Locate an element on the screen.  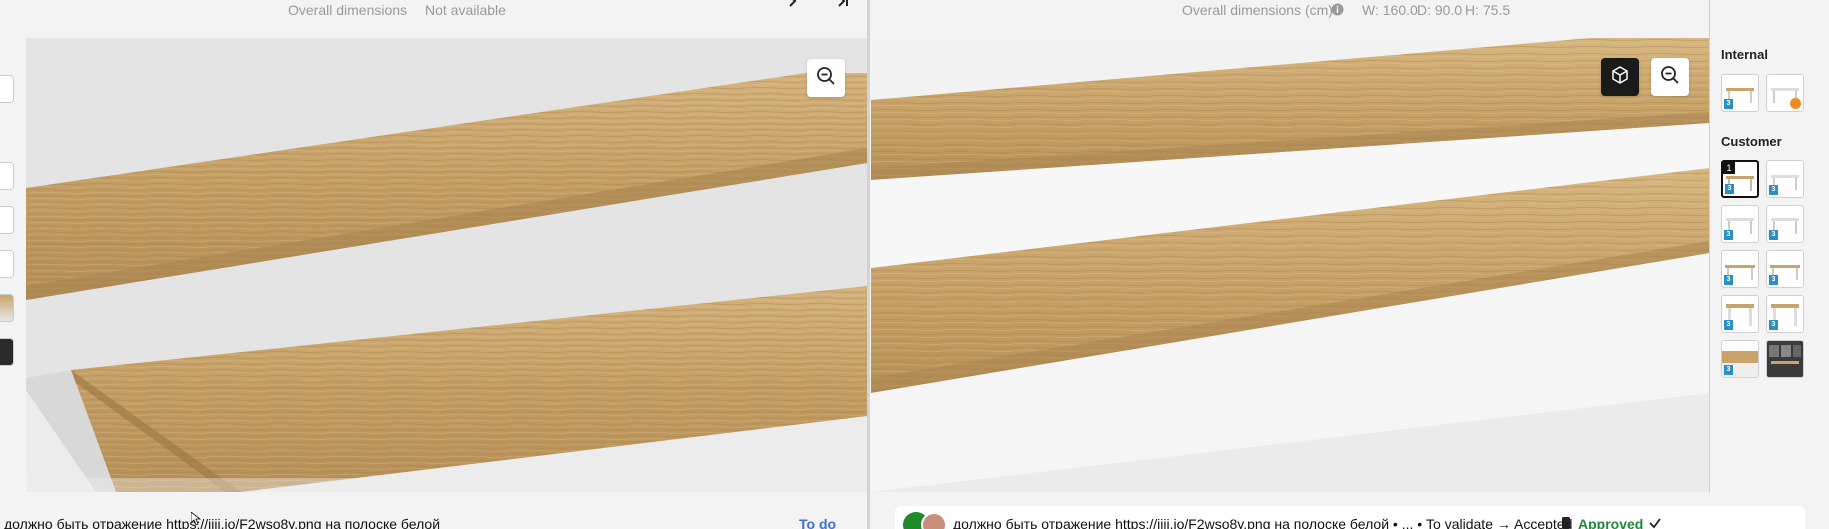
cube-icon is located at coordinates (1620, 77).